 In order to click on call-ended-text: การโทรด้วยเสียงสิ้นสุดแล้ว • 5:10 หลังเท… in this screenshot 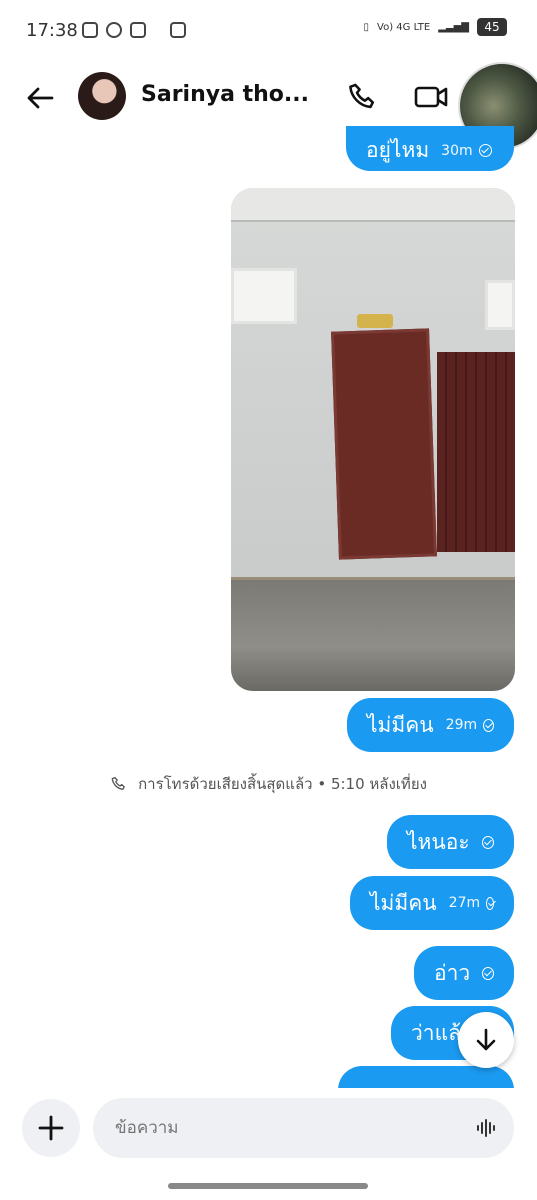, I will do `click(282, 784)`.